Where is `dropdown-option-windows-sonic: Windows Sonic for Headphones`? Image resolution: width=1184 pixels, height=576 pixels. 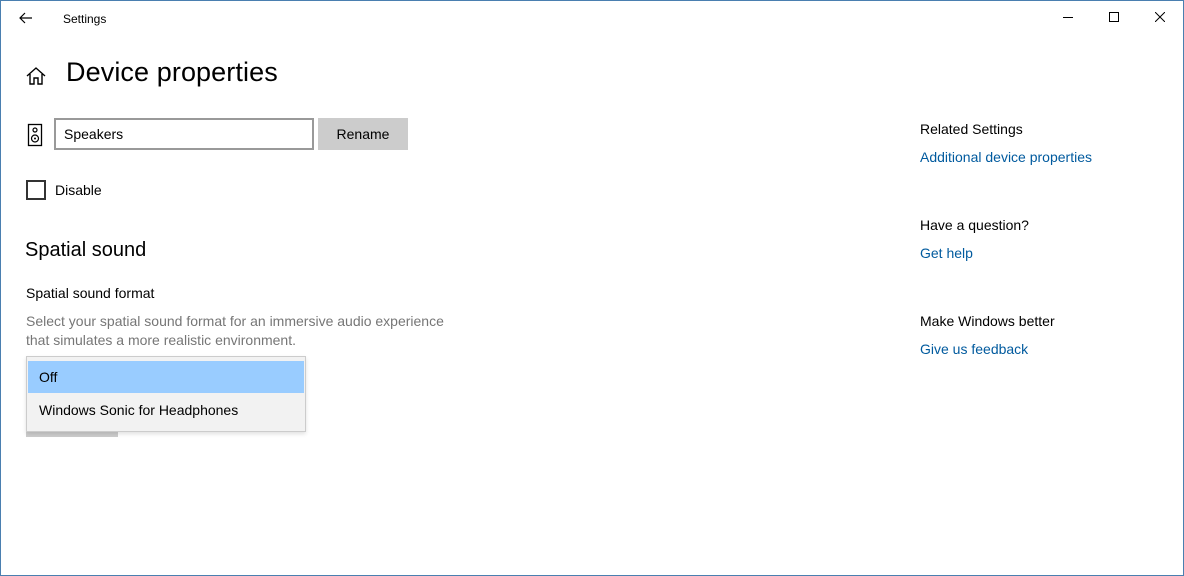 dropdown-option-windows-sonic: Windows Sonic for Headphones is located at coordinates (166, 410).